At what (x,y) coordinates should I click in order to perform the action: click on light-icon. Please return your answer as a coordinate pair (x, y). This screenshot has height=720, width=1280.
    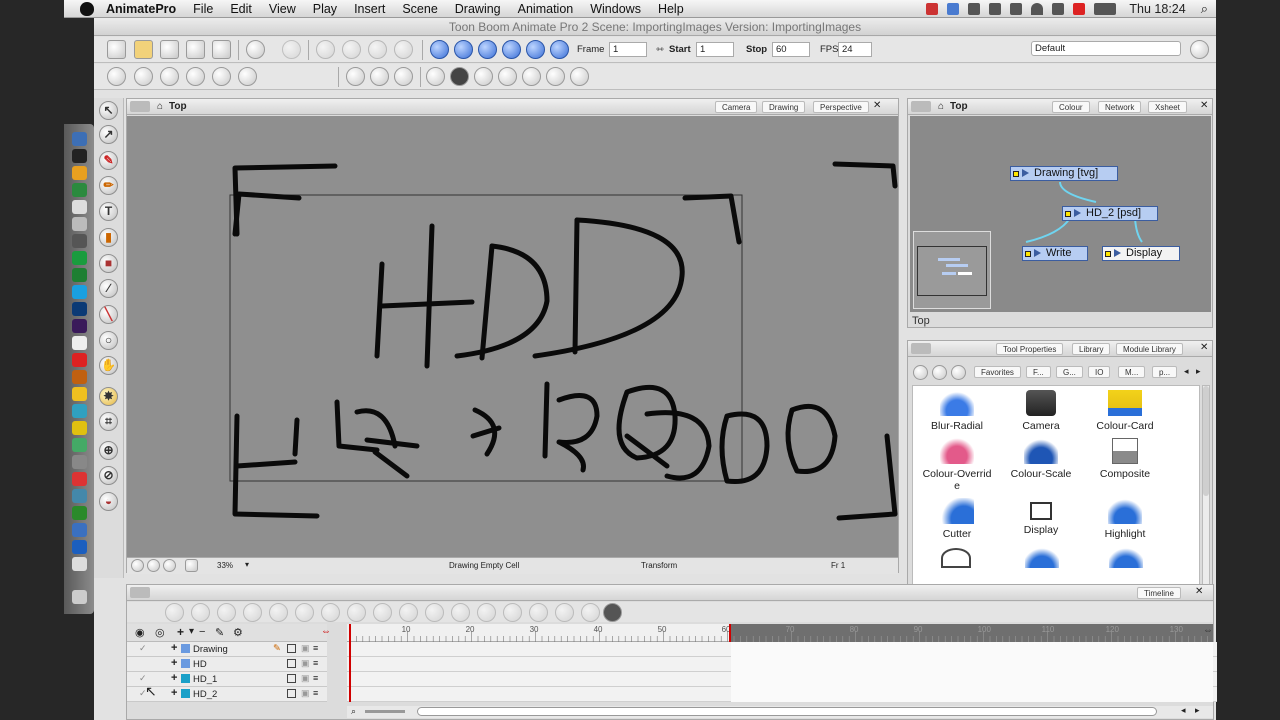
    Looking at the image, I should click on (507, 76).